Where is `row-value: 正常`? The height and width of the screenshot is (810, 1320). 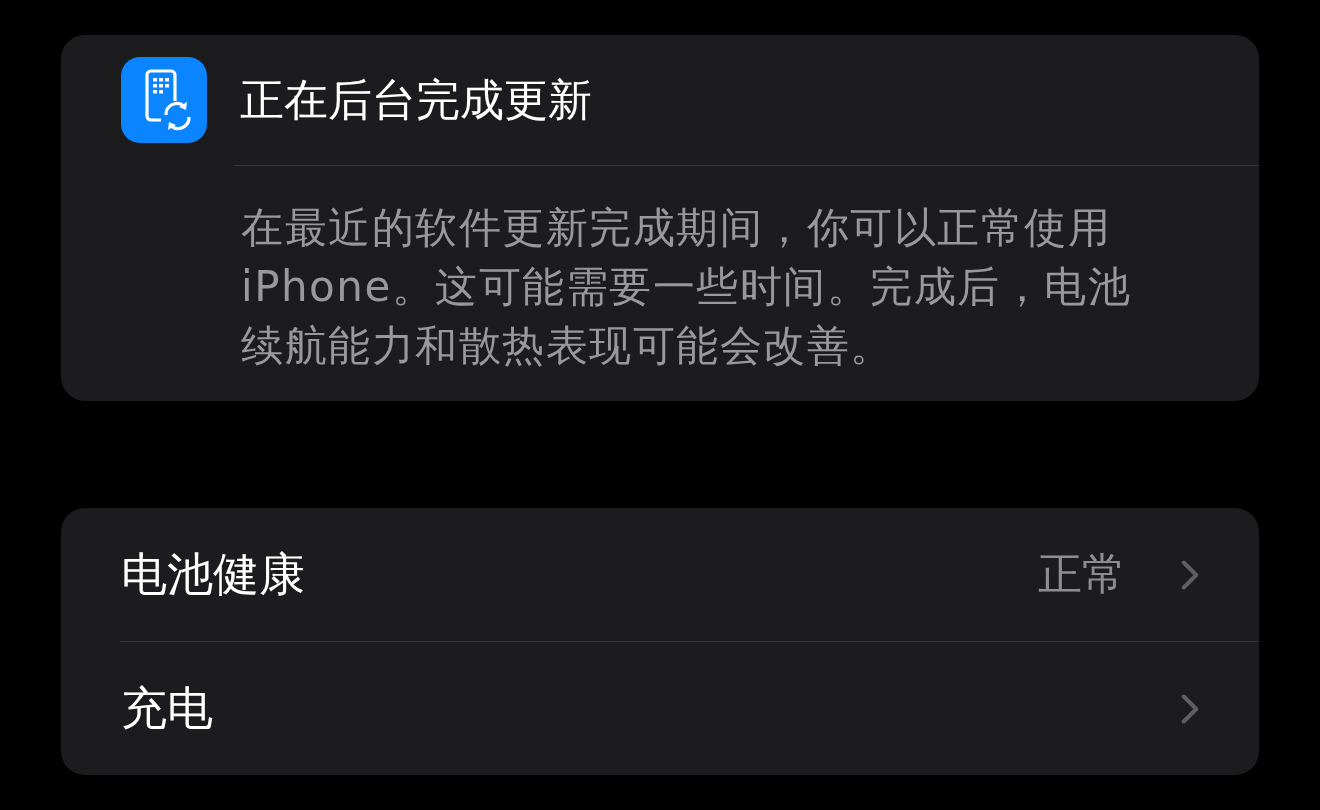 row-value: 正常 is located at coordinates (1082, 574).